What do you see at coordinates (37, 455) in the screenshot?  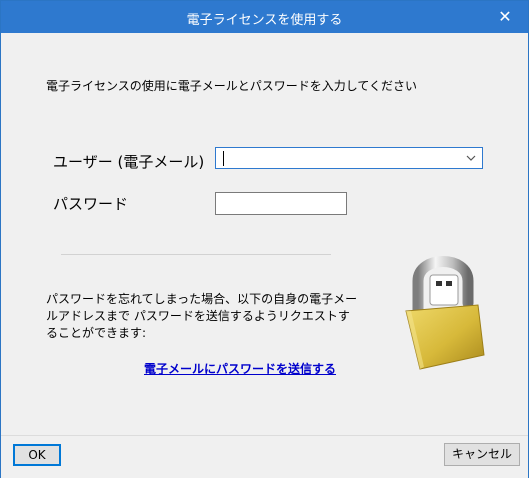 I see `ok-button: OK` at bounding box center [37, 455].